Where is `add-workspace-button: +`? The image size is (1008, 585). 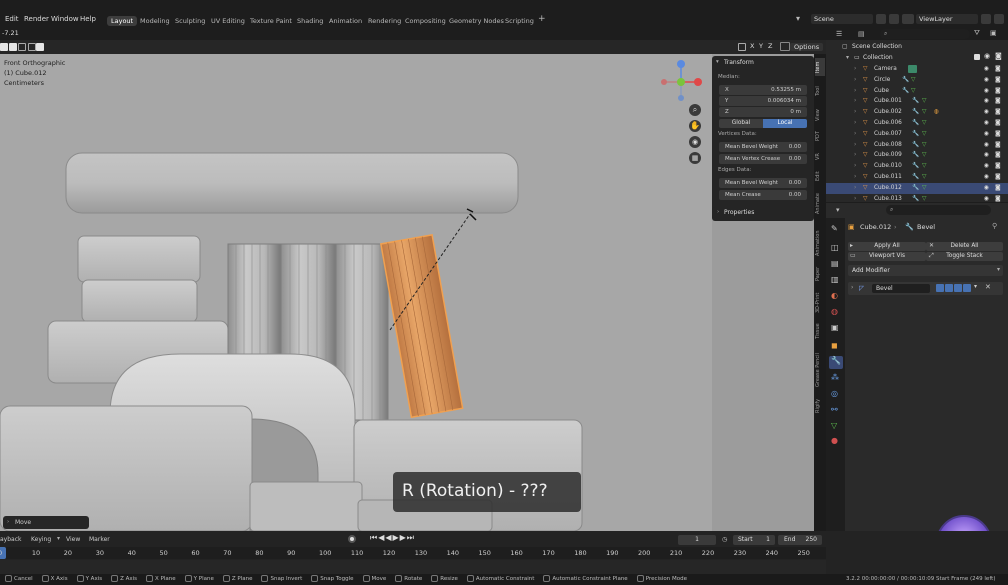 add-workspace-button: + is located at coordinates (542, 19).